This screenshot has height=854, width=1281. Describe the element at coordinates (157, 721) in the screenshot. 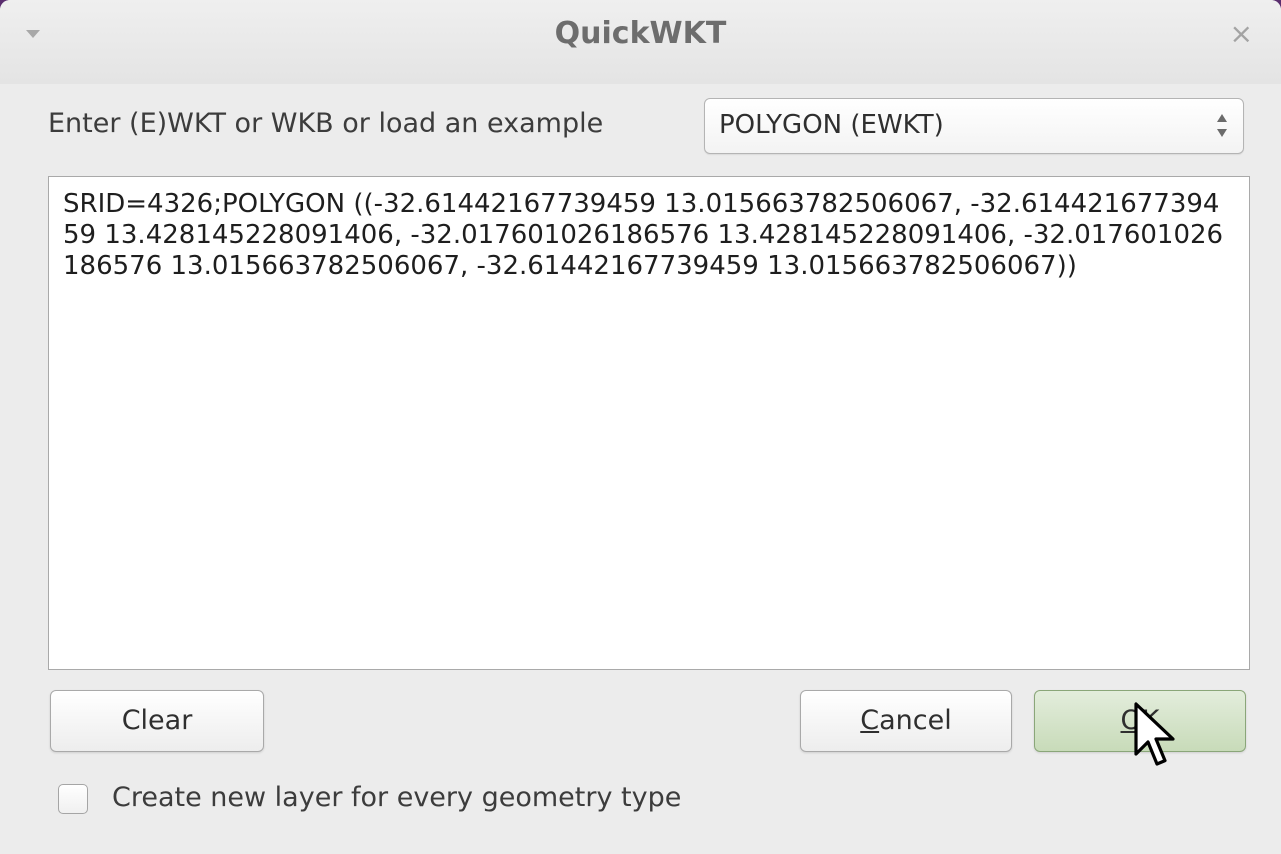

I see `clear-button: Clear` at that location.